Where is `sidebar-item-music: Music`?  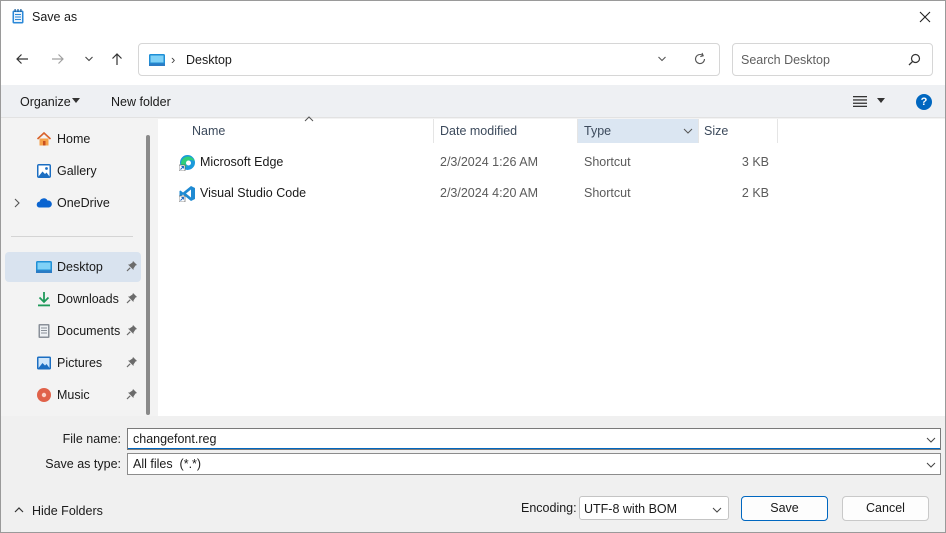 sidebar-item-music: Music is located at coordinates (73, 395).